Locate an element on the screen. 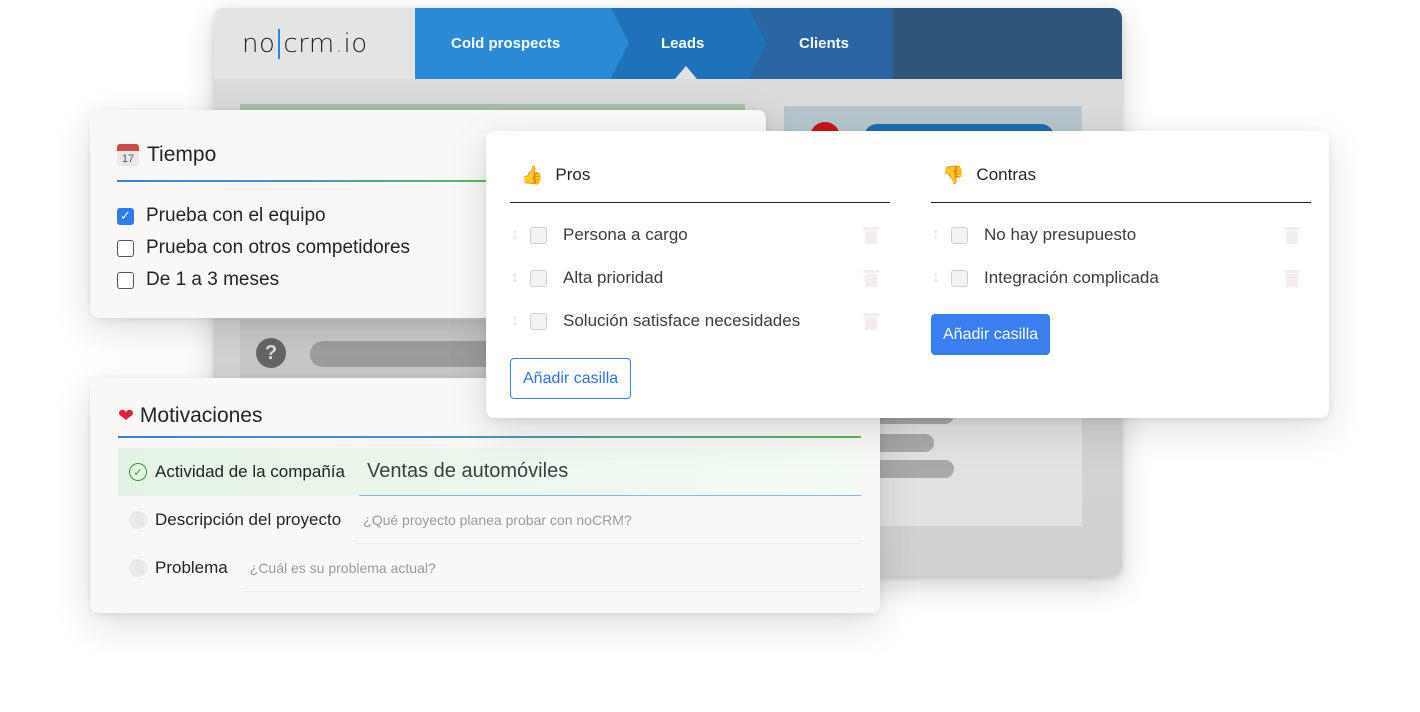 The height and width of the screenshot is (712, 1420). contras-title: Contras is located at coordinates (1006, 174).